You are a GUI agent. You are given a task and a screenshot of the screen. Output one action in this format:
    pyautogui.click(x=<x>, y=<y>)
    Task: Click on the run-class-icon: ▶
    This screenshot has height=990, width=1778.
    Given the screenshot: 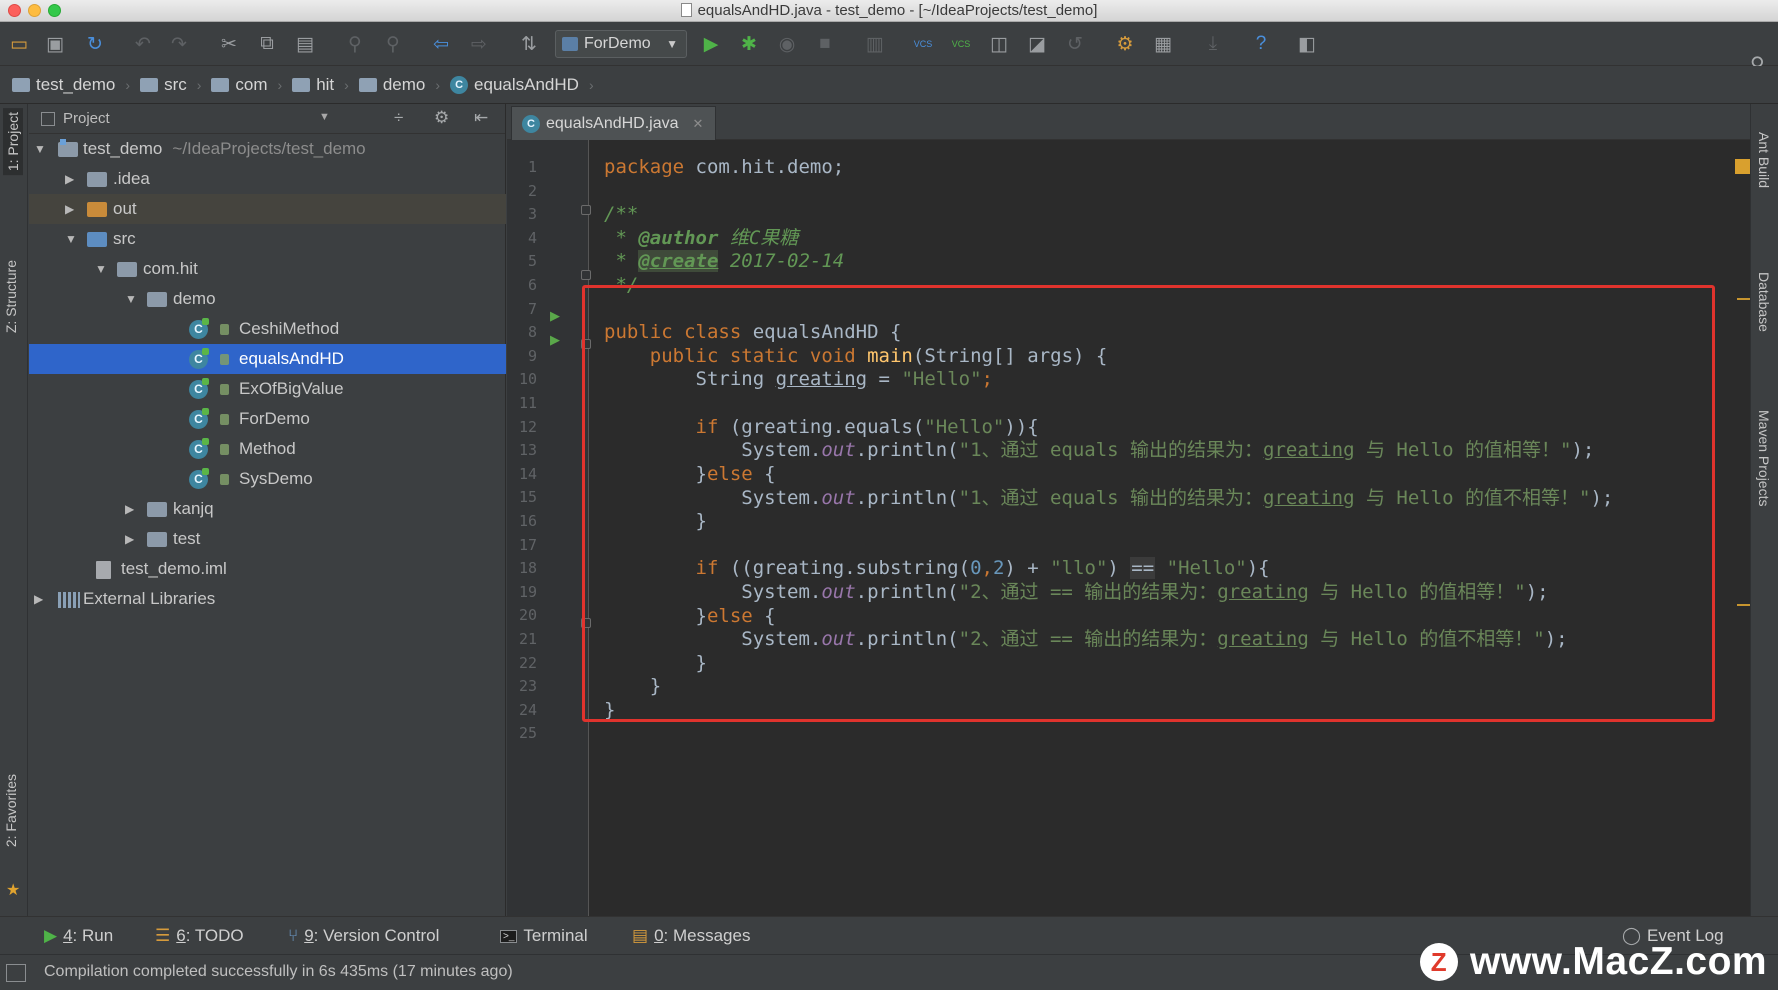 What is the action you would take?
    pyautogui.click(x=555, y=316)
    